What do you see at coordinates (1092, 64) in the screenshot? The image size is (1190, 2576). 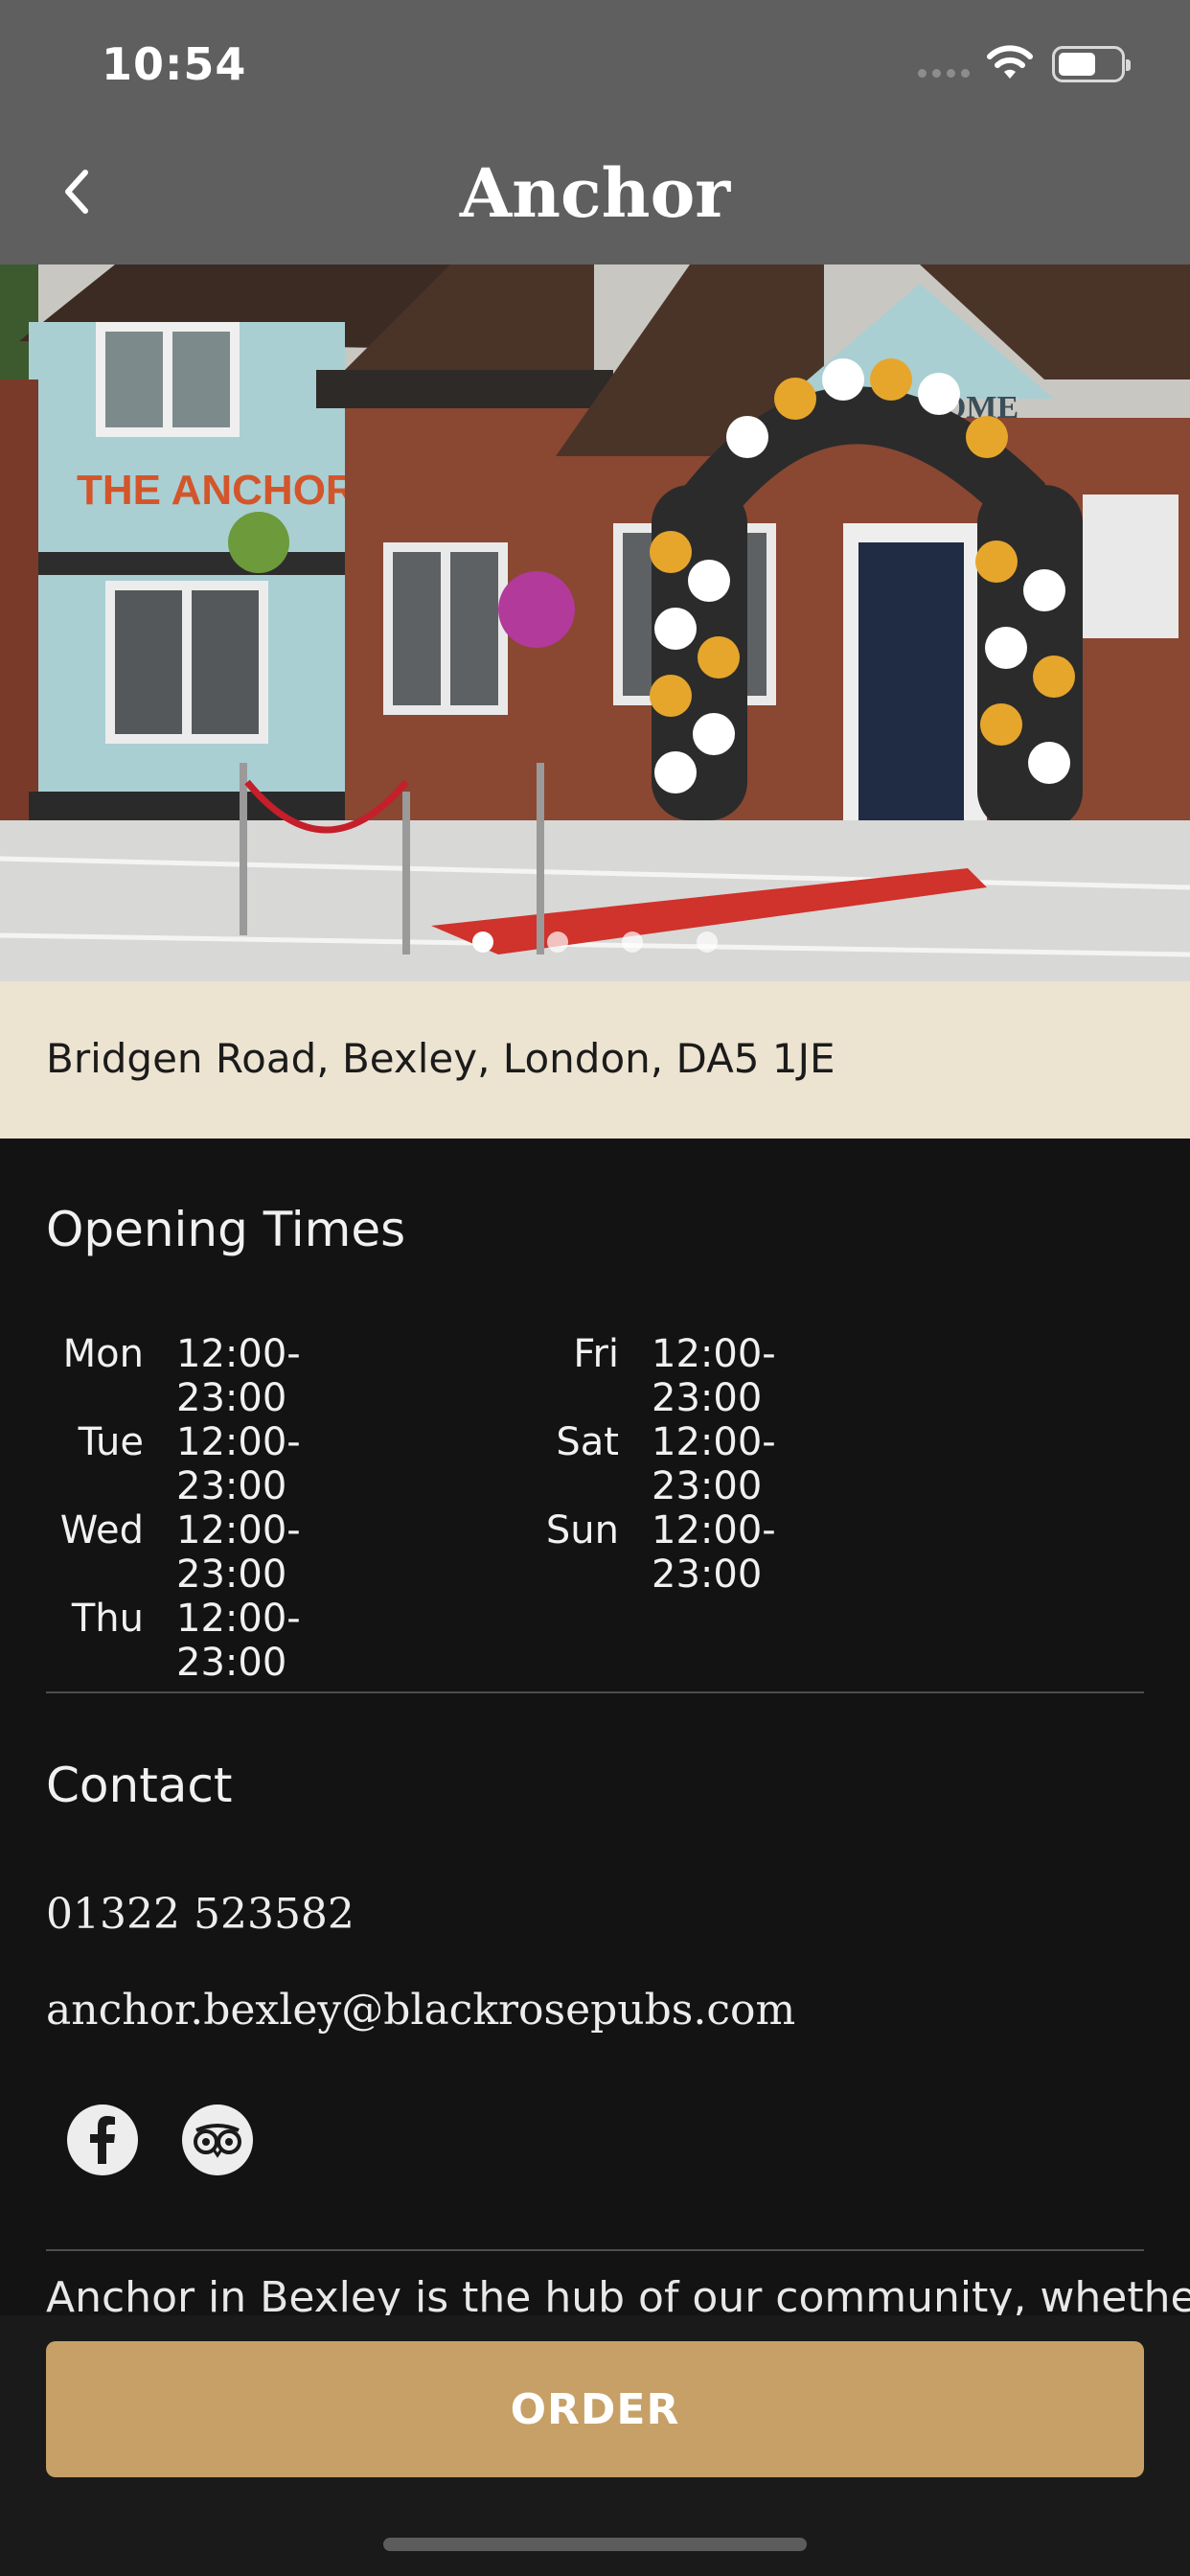 I see `battery-icon` at bounding box center [1092, 64].